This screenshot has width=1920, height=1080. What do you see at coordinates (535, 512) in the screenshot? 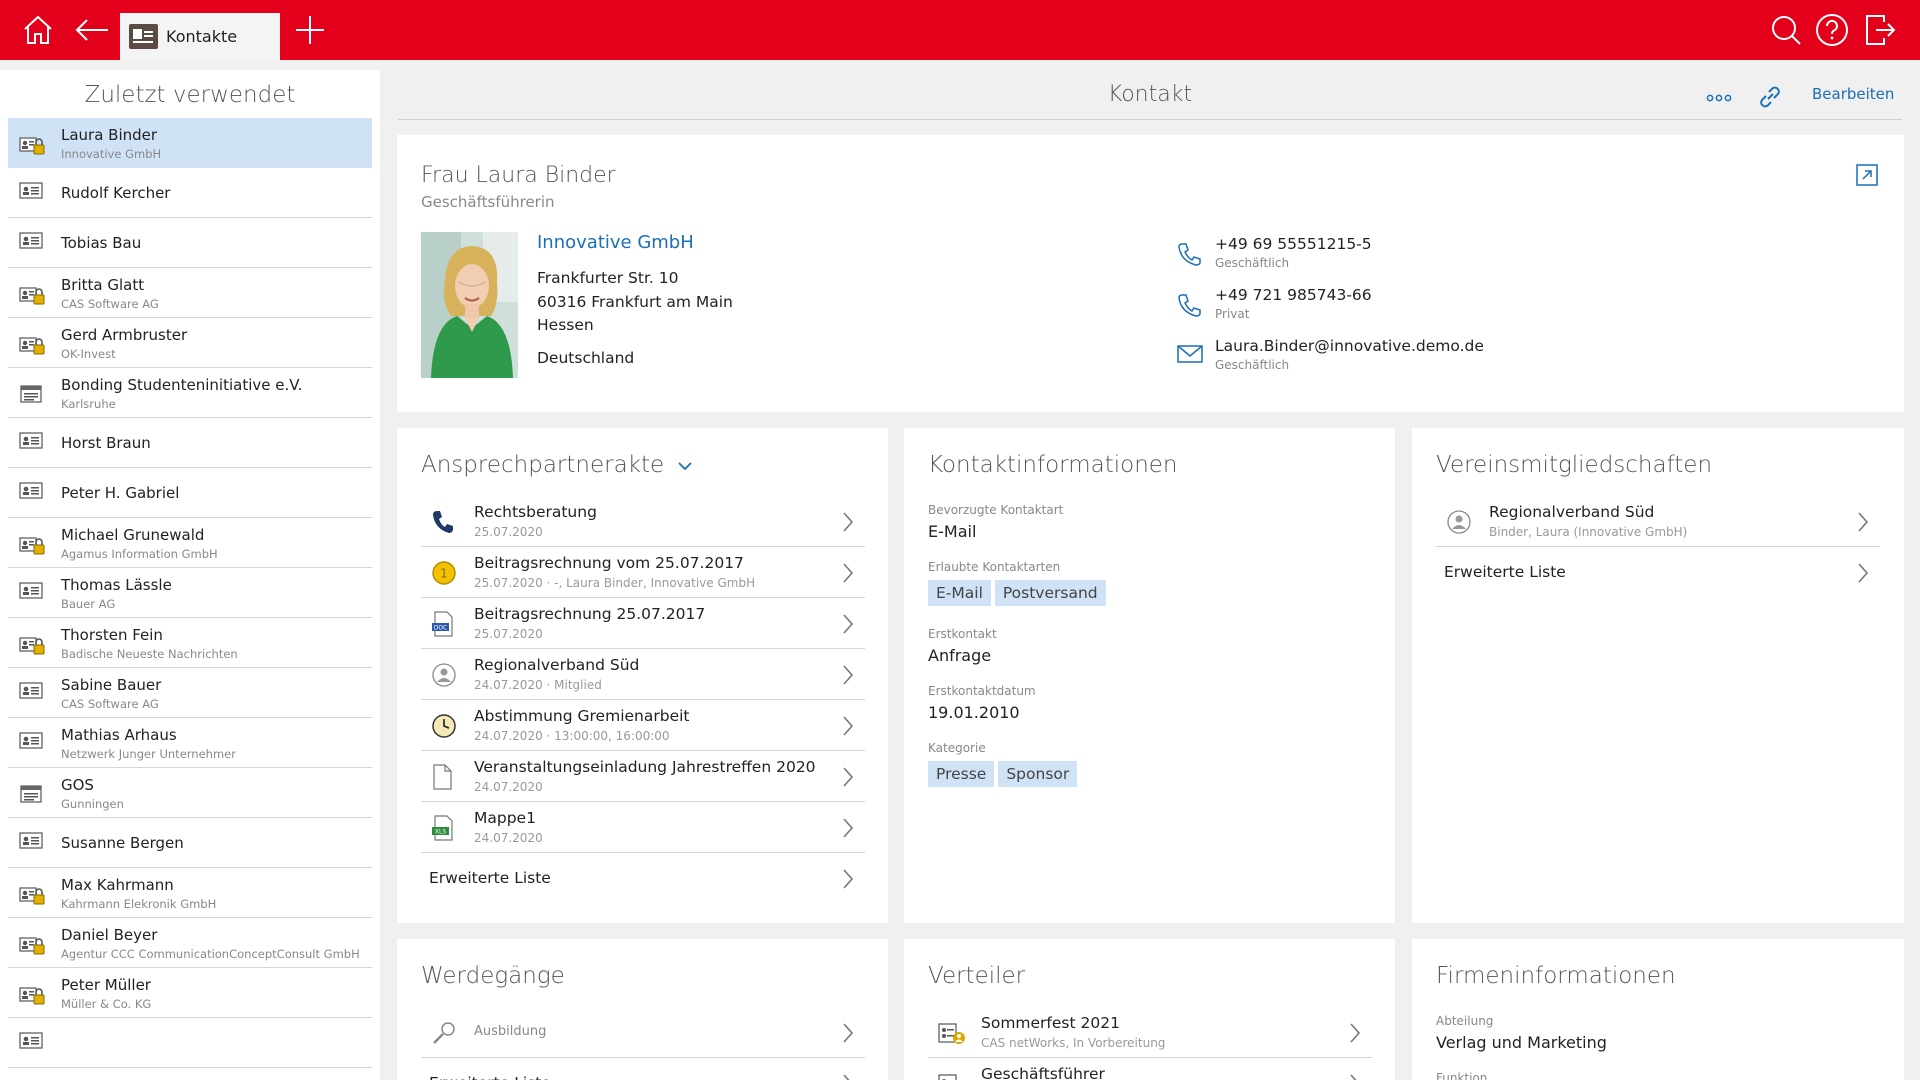
I see `row-title: Rechtsberatung` at bounding box center [535, 512].